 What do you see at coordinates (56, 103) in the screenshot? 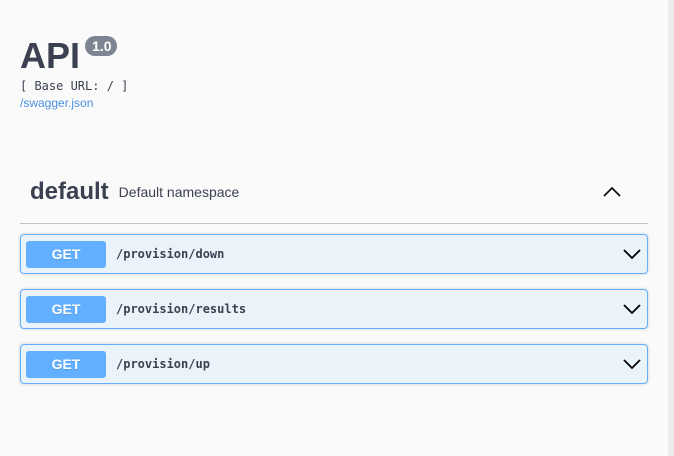
I see `swagger-json-link: /swagger.json` at bounding box center [56, 103].